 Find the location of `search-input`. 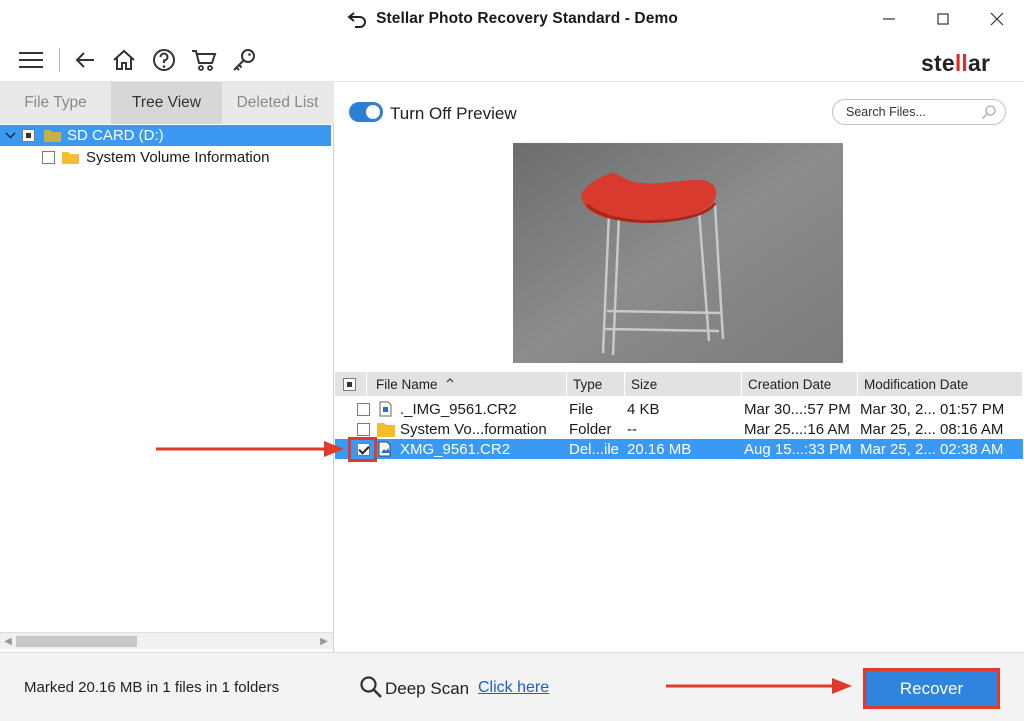

search-input is located at coordinates (911, 112).